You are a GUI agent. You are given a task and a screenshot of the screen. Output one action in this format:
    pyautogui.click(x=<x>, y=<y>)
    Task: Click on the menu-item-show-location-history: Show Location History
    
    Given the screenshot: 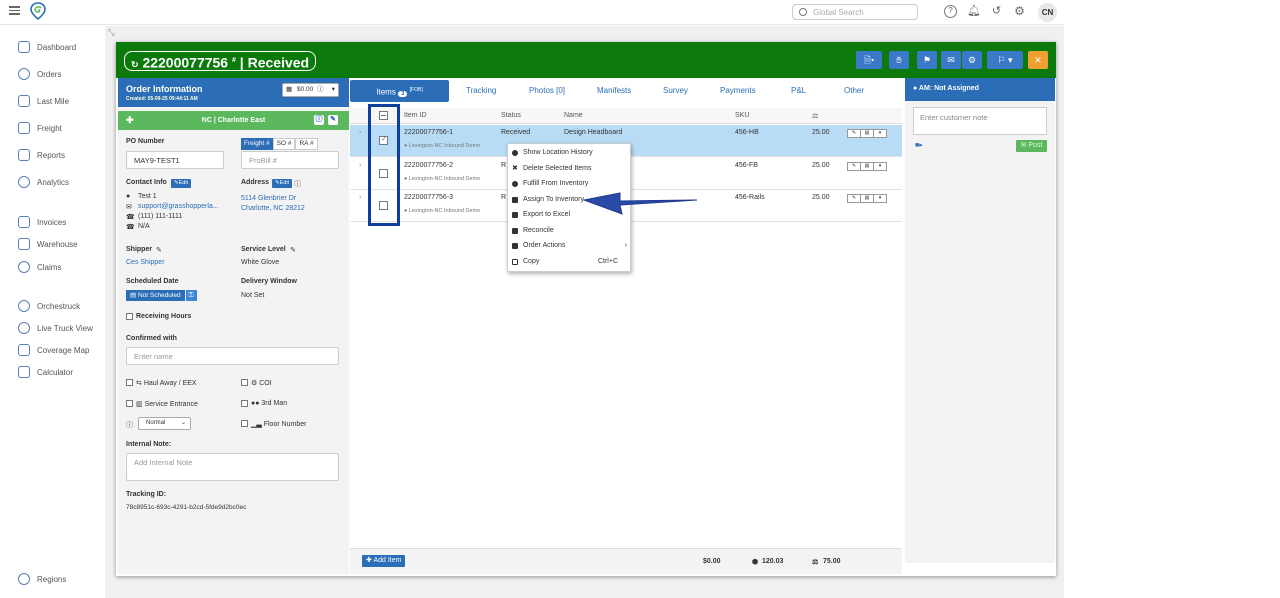 What is the action you would take?
    pyautogui.click(x=570, y=153)
    